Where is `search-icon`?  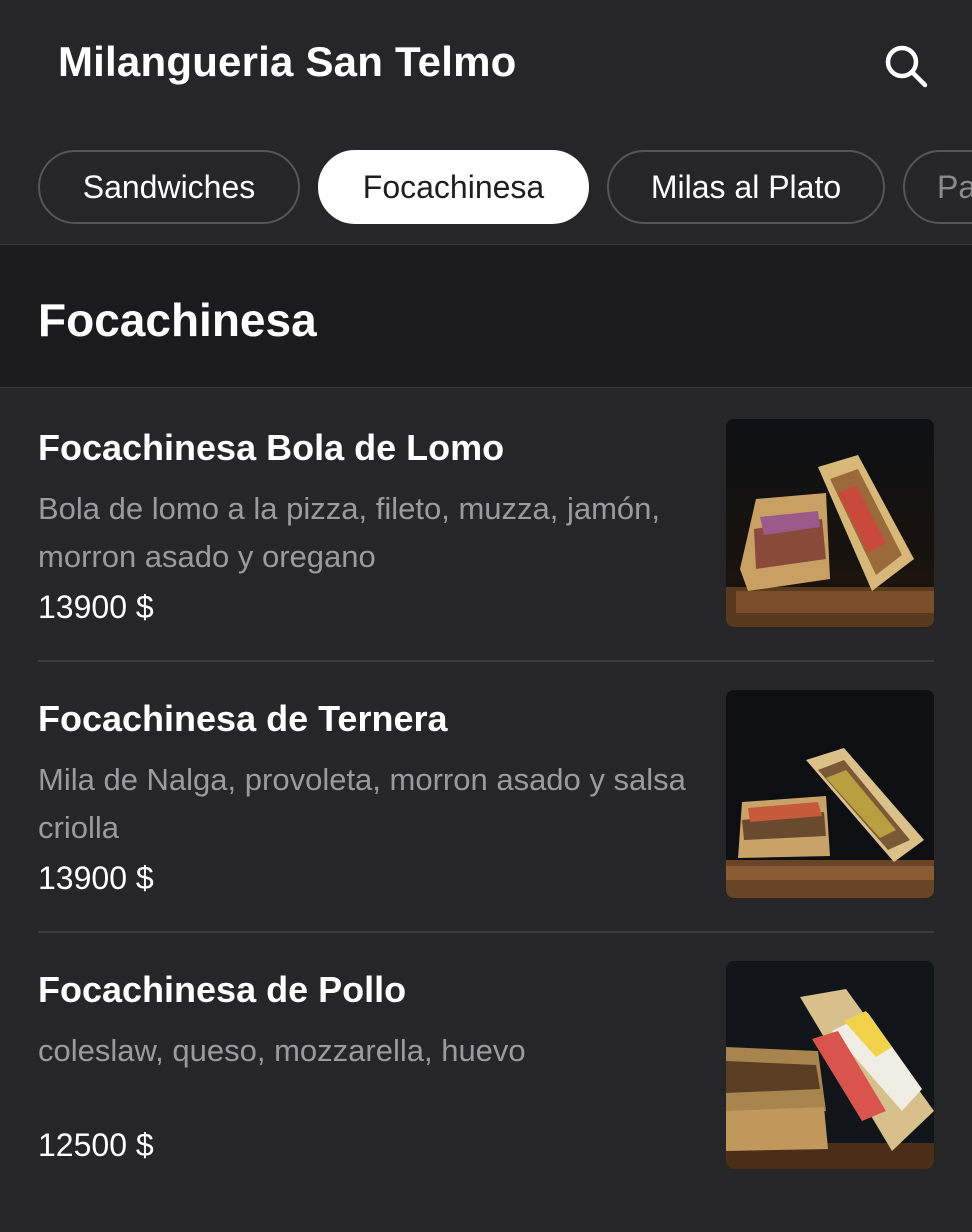 search-icon is located at coordinates (906, 66).